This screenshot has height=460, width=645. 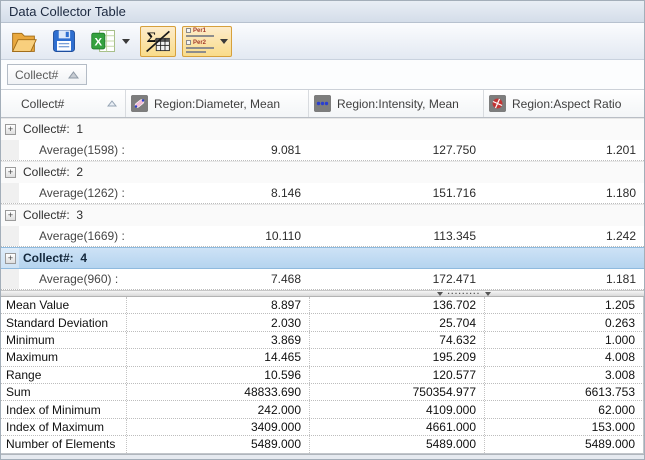 I want to click on grid-summary-splitter: ·········, so click(x=322, y=294).